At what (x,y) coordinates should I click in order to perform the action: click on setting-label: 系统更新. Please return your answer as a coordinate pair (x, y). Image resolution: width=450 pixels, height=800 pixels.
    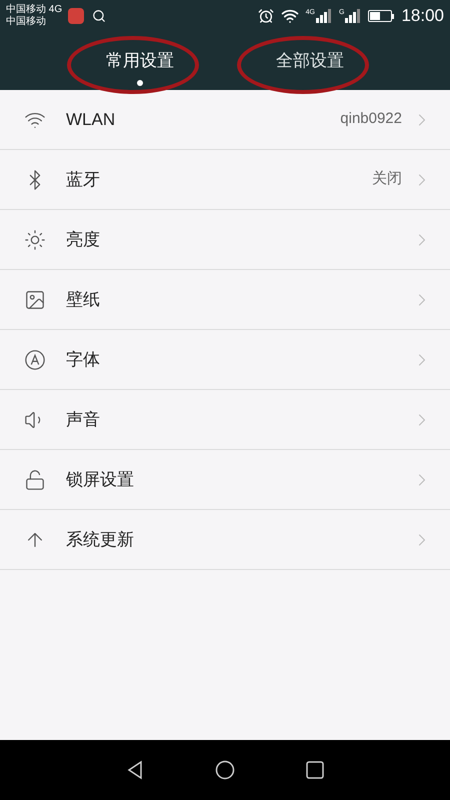
    Looking at the image, I should click on (100, 539).